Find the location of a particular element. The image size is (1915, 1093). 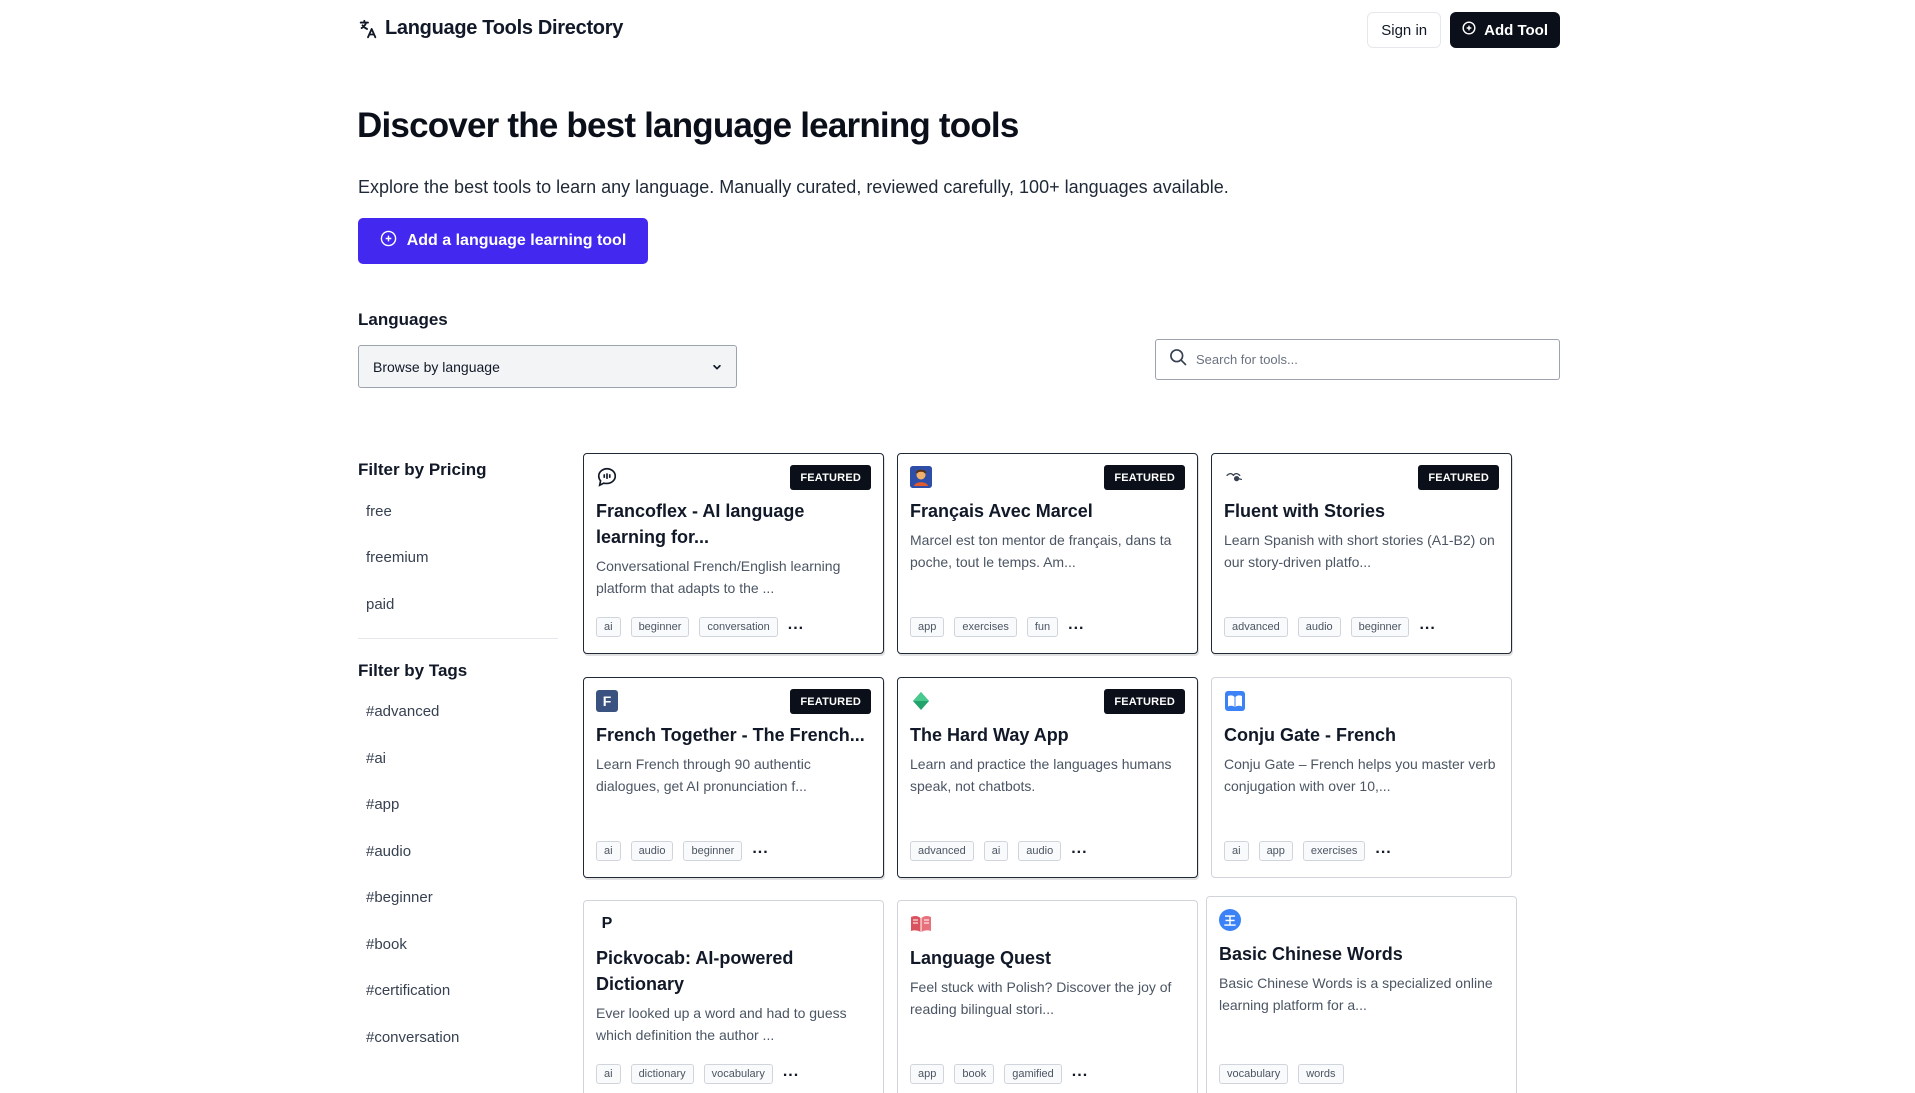

card-tag: dictionary is located at coordinates (662, 1074).